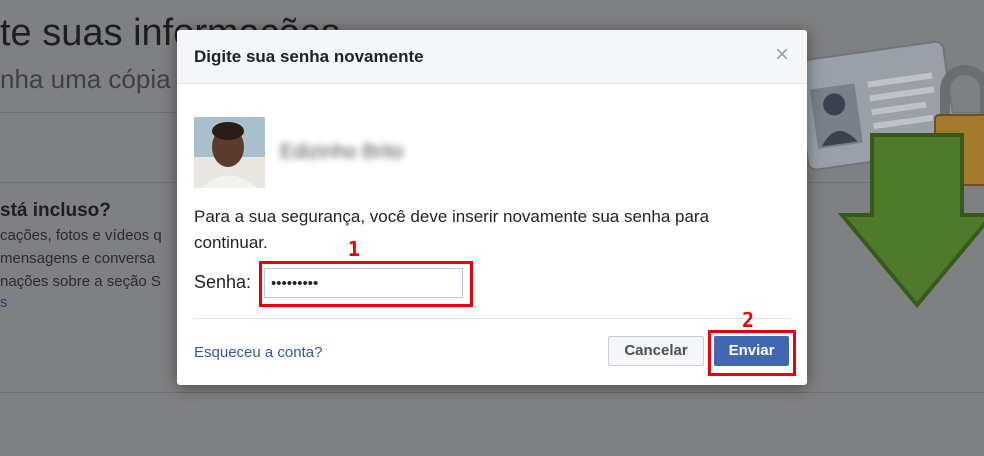 The height and width of the screenshot is (456, 984). What do you see at coordinates (363, 283) in the screenshot?
I see `password-input` at bounding box center [363, 283].